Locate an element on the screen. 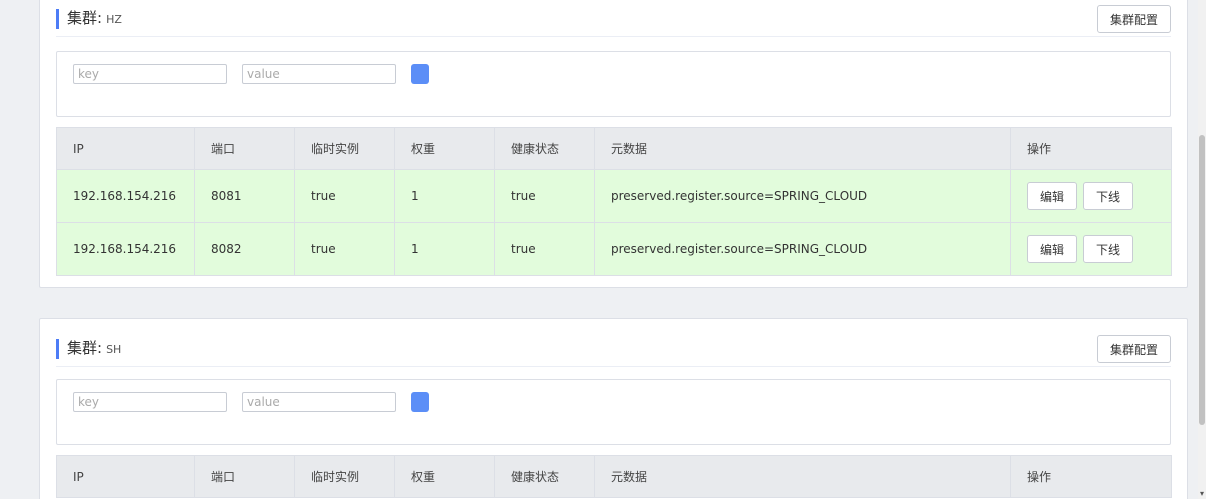 This screenshot has width=1206, height=499. instance-table: IP 端口 临时实例 权重 健康状态 元数据 操作 is located at coordinates (614, 476).